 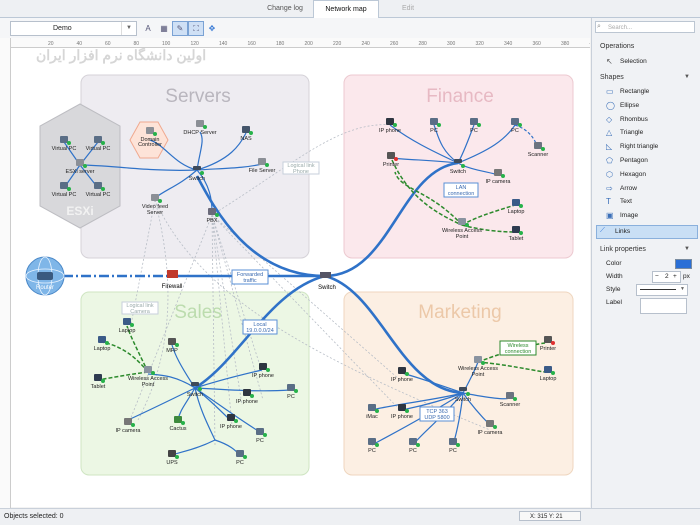 What do you see at coordinates (301, 172) in the screenshot?
I see `logical-link-phone-label-2: Phone` at bounding box center [301, 172].